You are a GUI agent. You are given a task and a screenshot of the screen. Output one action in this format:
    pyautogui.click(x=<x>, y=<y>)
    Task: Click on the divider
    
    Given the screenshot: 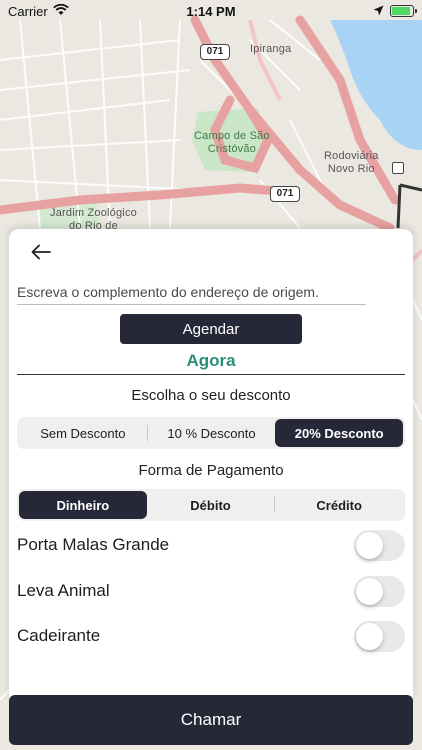 What is the action you would take?
    pyautogui.click(x=211, y=374)
    